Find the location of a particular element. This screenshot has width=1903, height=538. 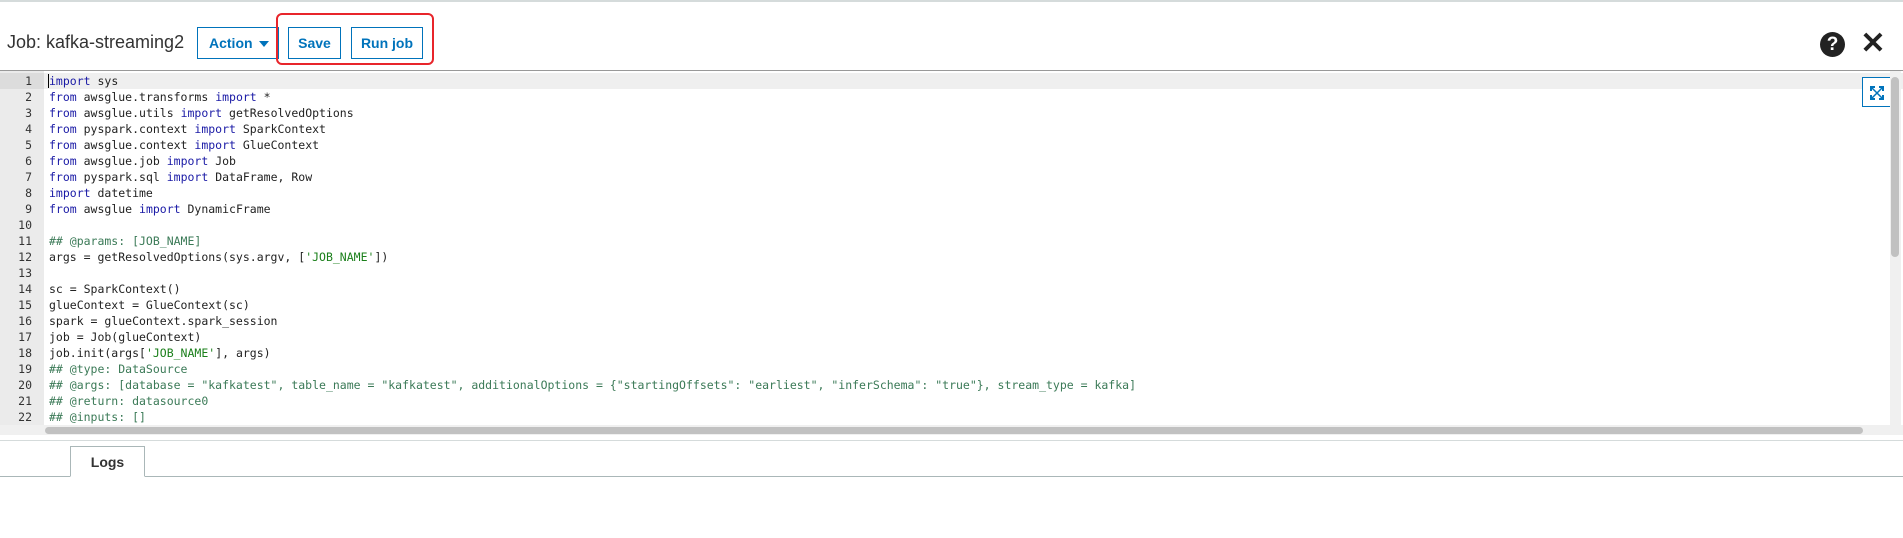

code-text: spark = glueContext.spark_session is located at coordinates (163, 321).